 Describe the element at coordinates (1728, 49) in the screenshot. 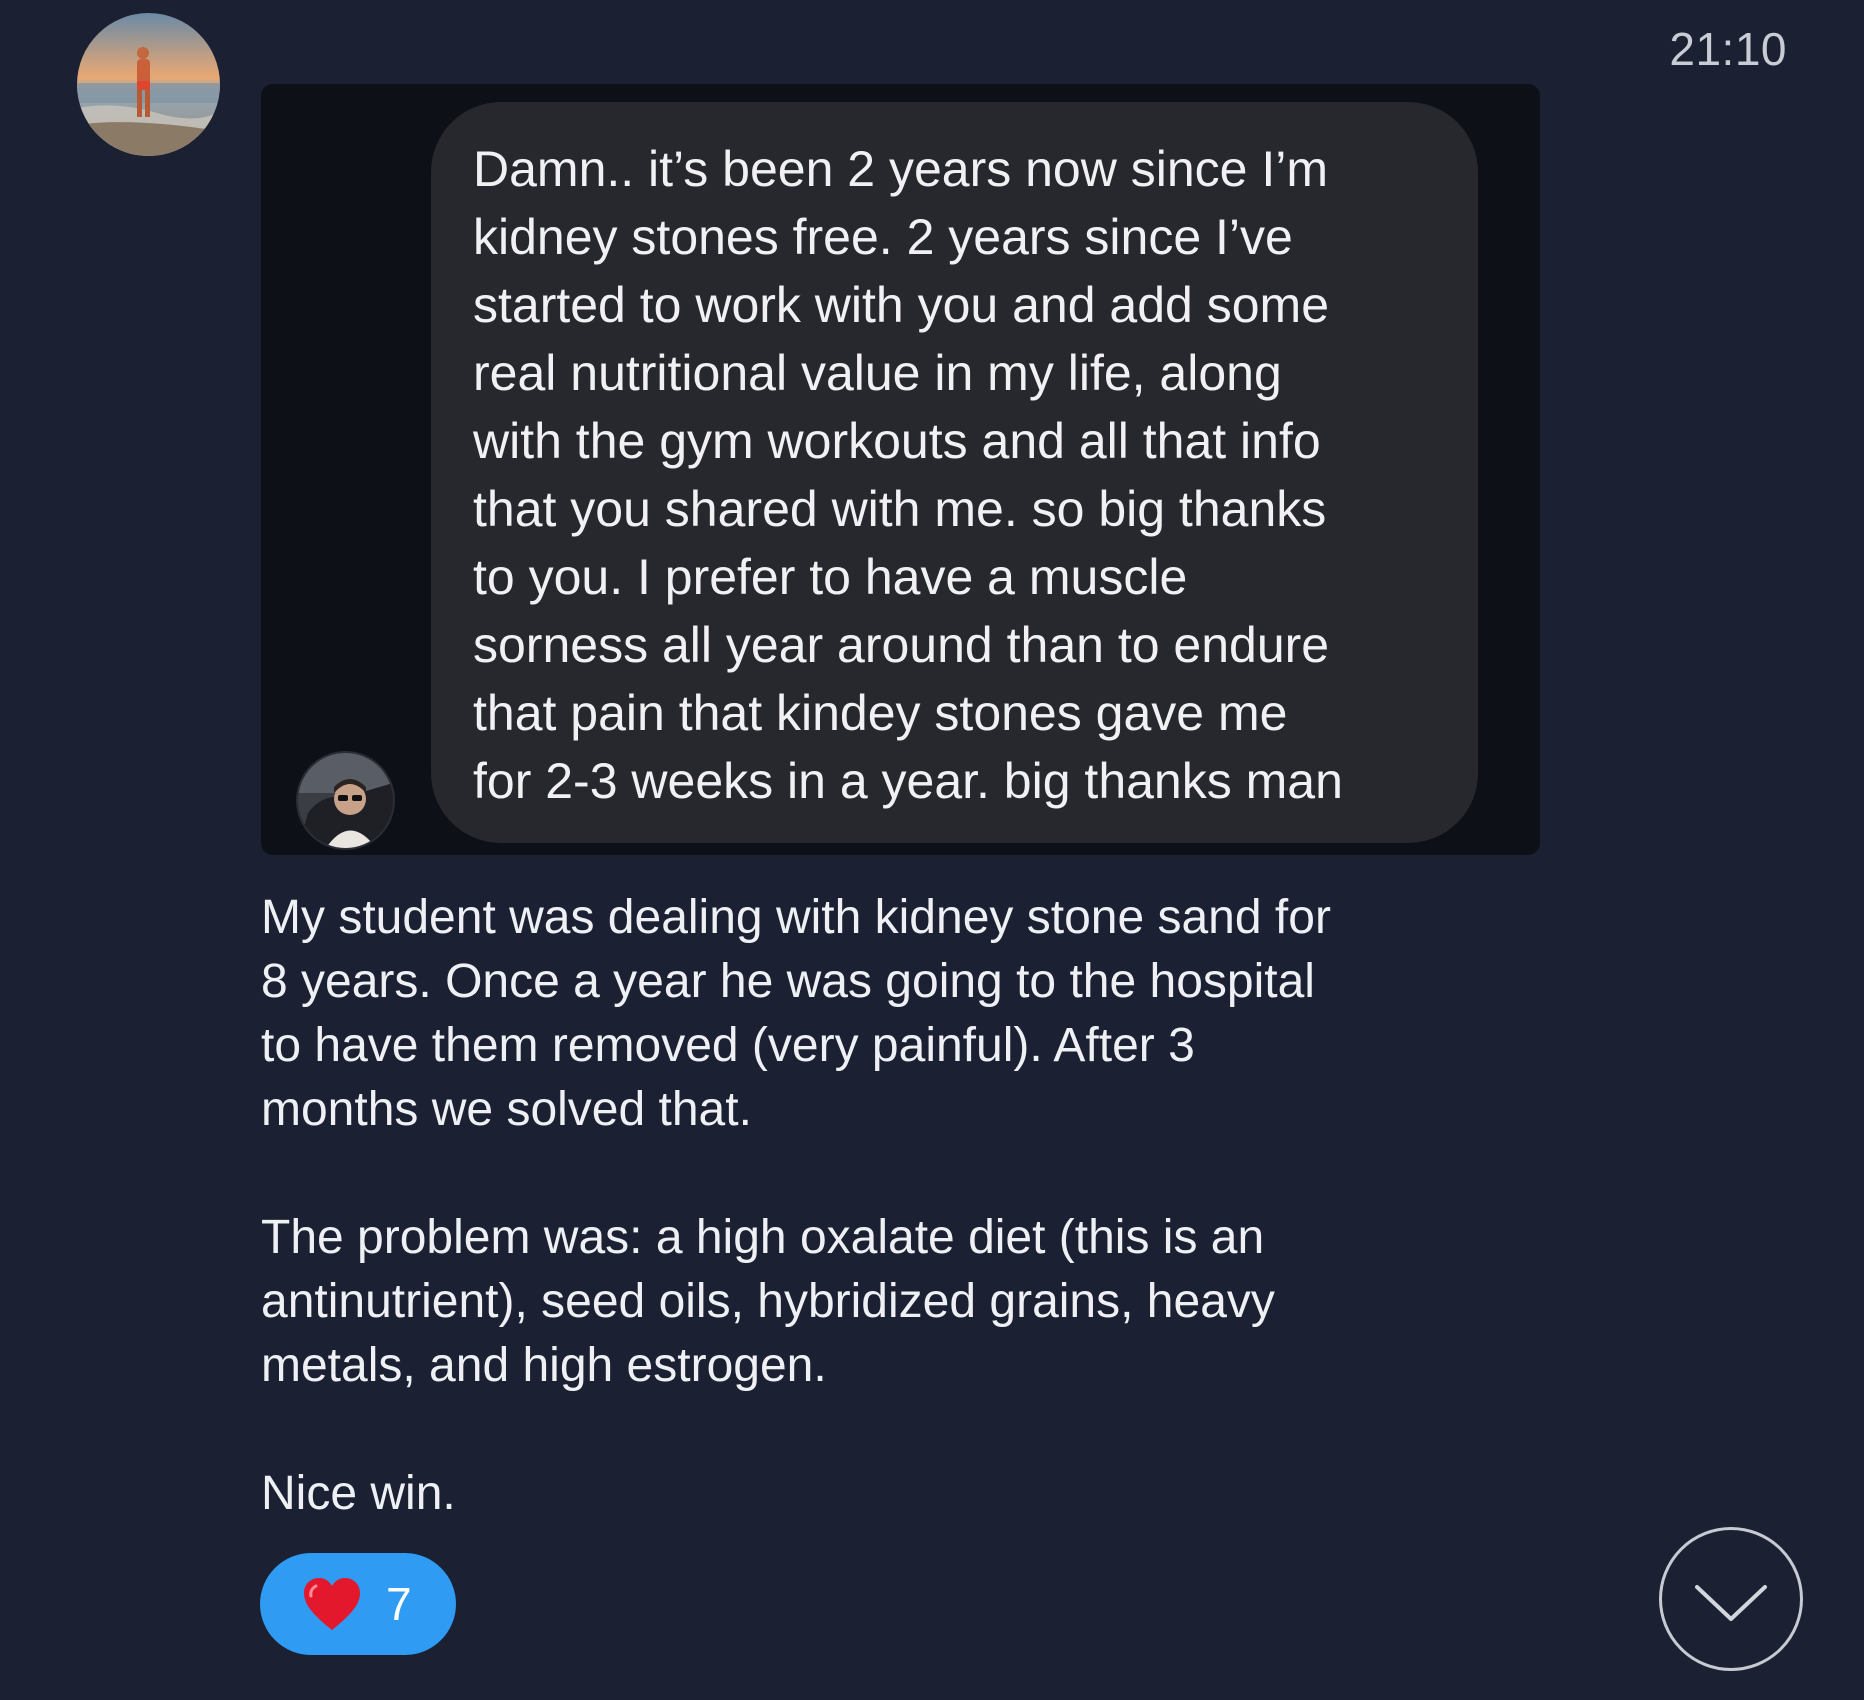

I see `message-timestamp: 21:10` at that location.